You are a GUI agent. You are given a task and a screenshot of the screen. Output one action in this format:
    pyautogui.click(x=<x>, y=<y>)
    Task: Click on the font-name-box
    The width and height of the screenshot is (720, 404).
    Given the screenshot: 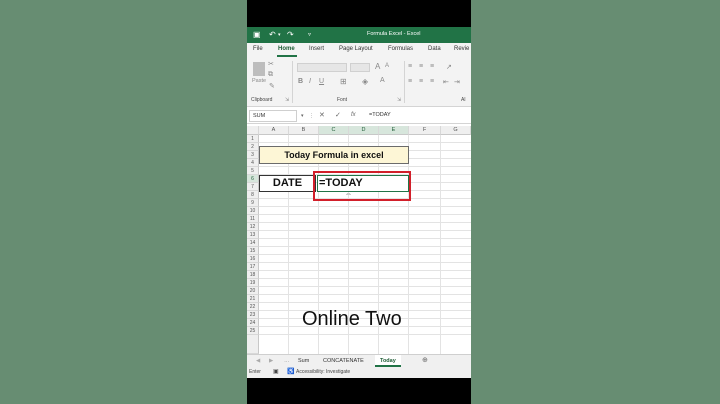 What is the action you would take?
    pyautogui.click(x=322, y=67)
    